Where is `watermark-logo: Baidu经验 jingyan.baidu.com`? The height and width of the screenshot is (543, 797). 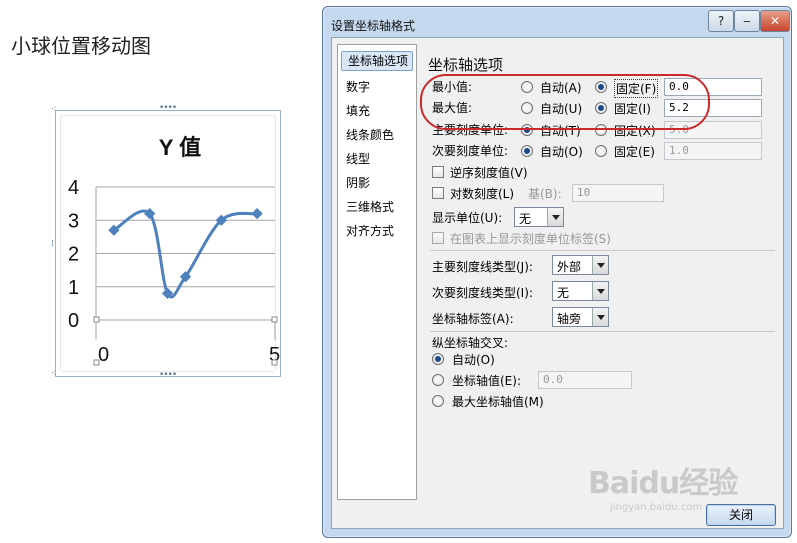 watermark-logo: Baidu经验 jingyan.baidu.com is located at coordinates (663, 485).